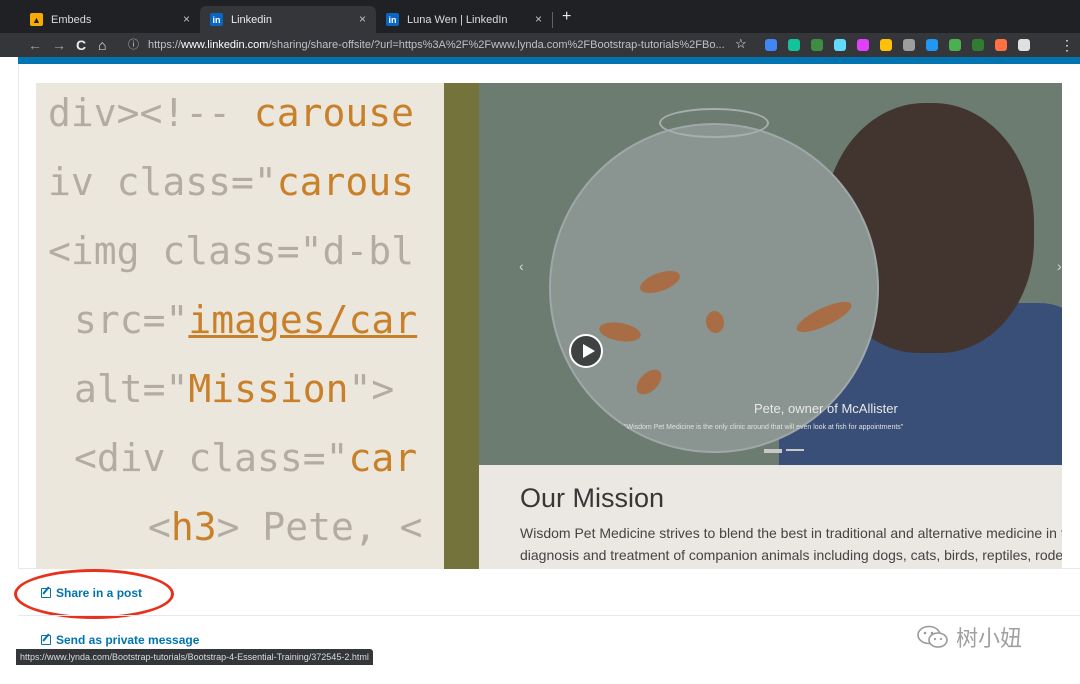 This screenshot has width=1080, height=684. I want to click on code-line: <img class="d-bl, so click(231, 251).